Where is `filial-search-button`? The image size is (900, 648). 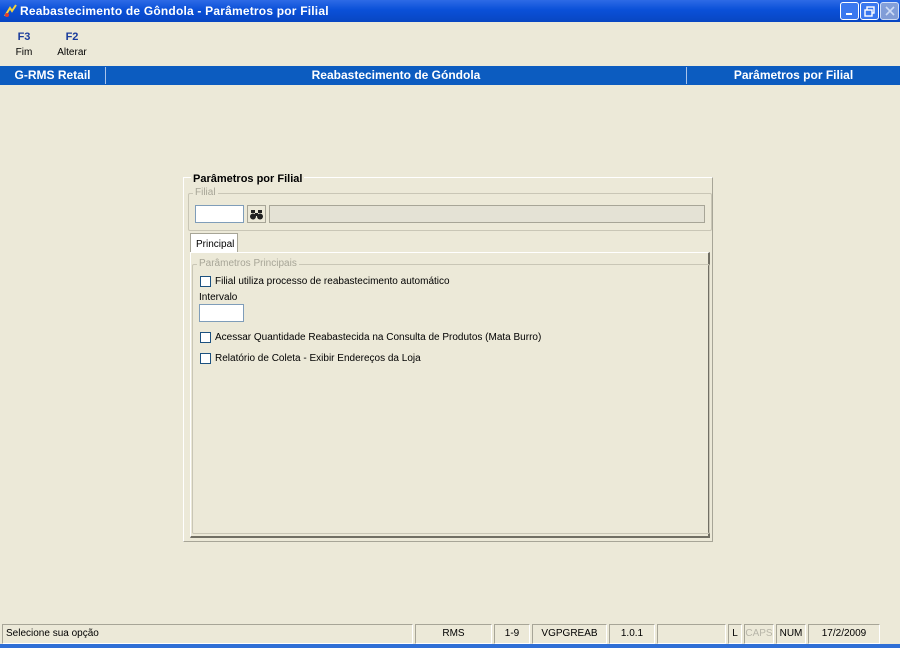 filial-search-button is located at coordinates (256, 214).